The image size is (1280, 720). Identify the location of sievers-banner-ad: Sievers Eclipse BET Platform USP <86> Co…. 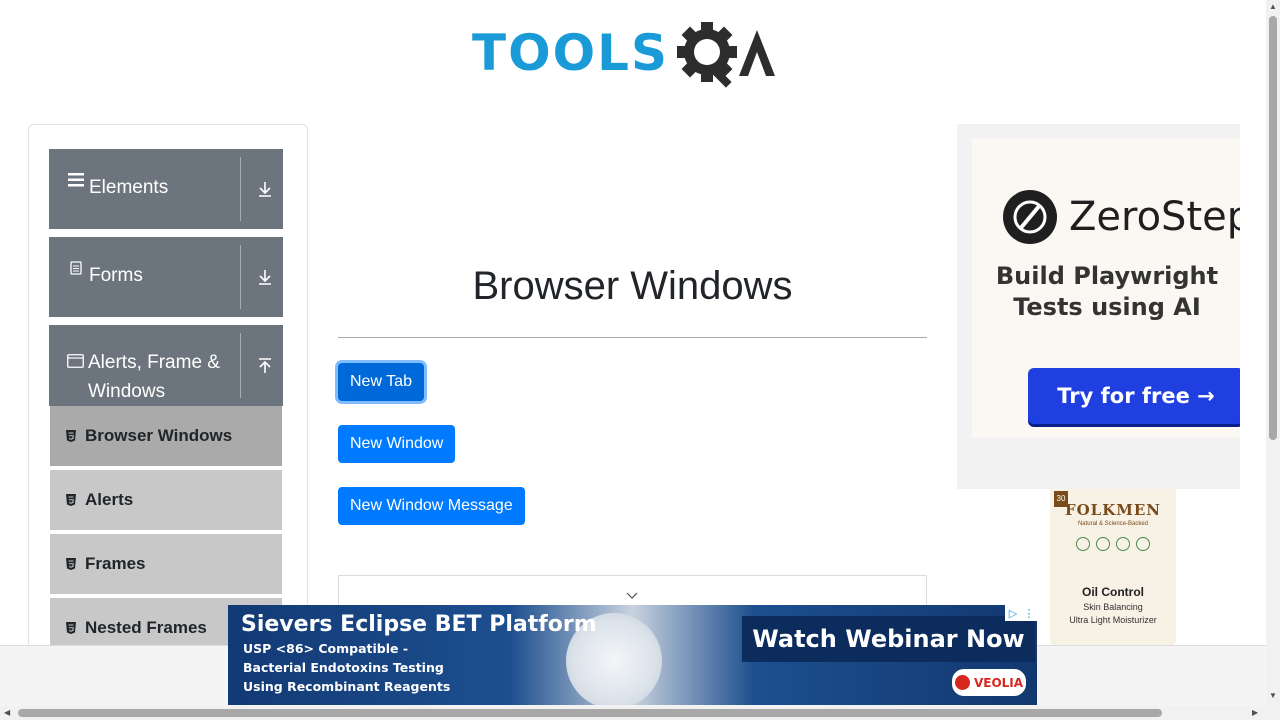
(632, 655).